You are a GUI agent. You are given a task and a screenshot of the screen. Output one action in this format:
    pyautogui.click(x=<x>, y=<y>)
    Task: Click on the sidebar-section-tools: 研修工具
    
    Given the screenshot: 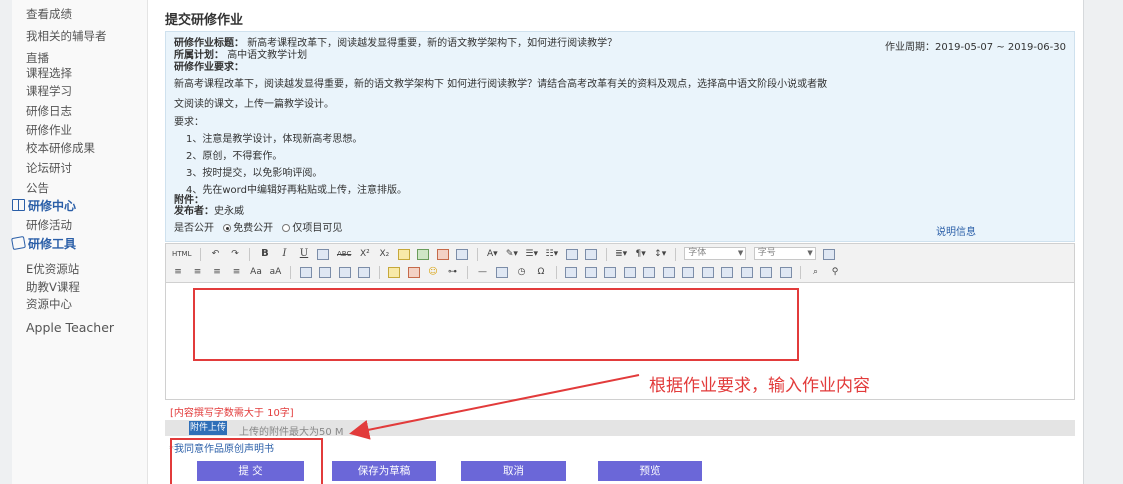 What is the action you would take?
    pyautogui.click(x=44, y=243)
    